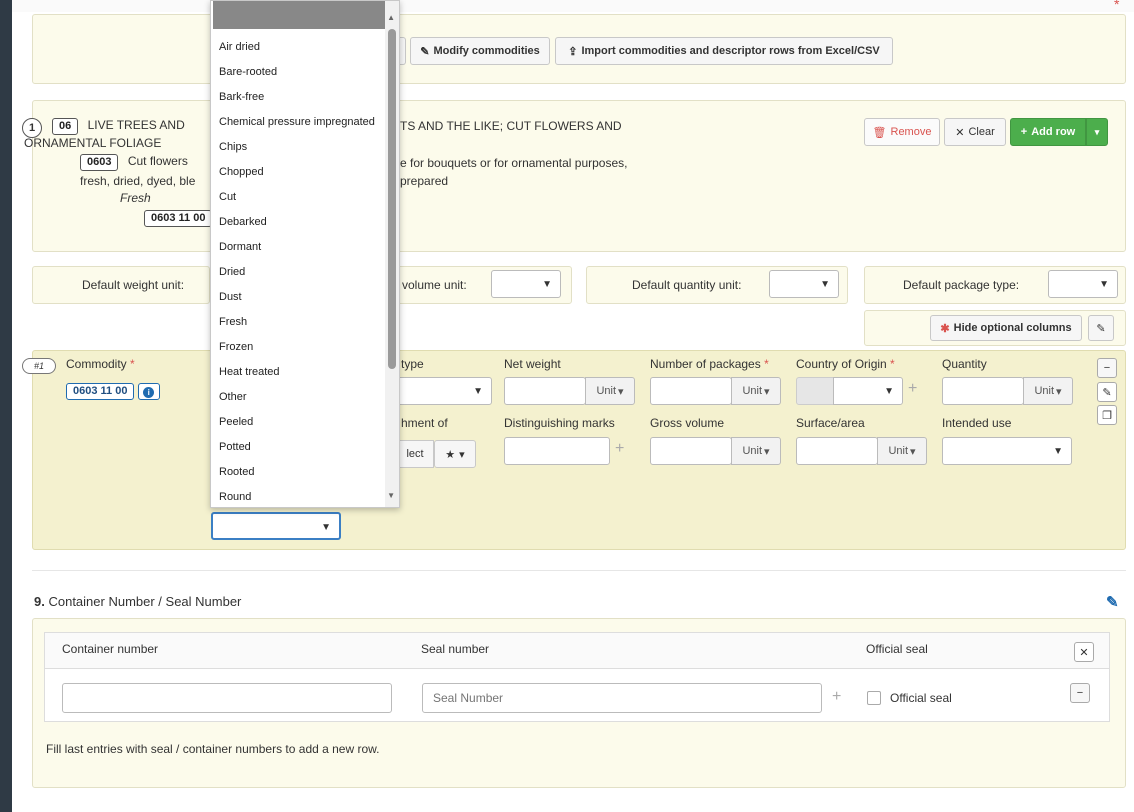  What do you see at coordinates (403, 51) in the screenshot?
I see `toolbar-button-hidden` at bounding box center [403, 51].